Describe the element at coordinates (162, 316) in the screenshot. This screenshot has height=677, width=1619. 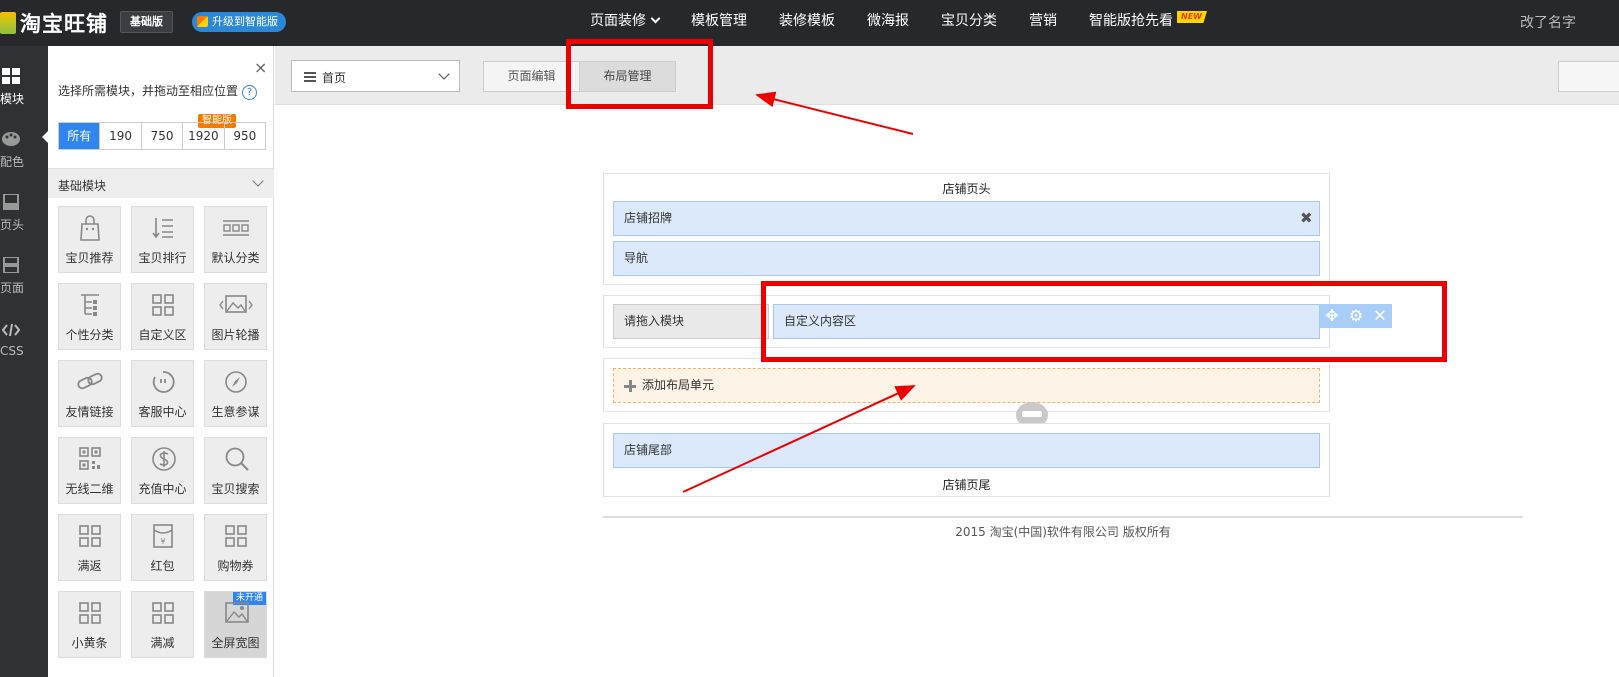
I see `module-tile-custom-area: 自定义区` at that location.